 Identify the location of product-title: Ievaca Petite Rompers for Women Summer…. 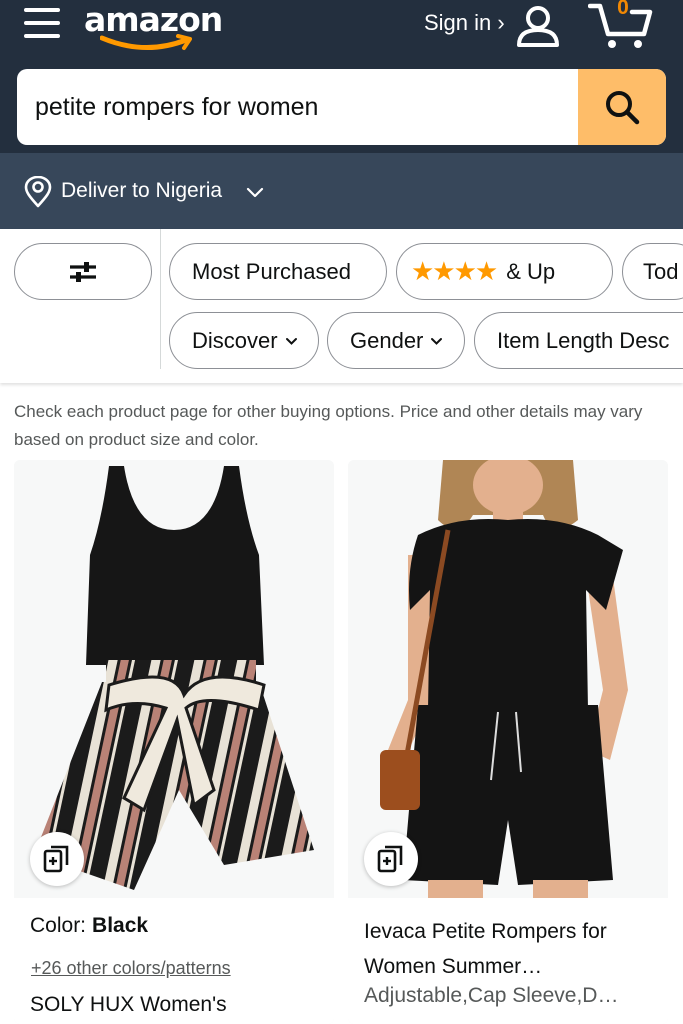
(514, 949).